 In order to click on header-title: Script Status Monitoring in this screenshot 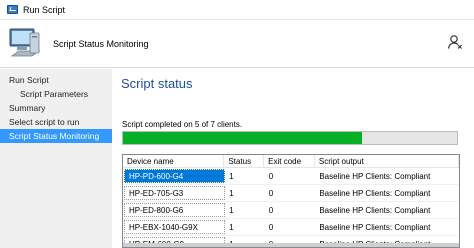, I will do `click(101, 44)`.